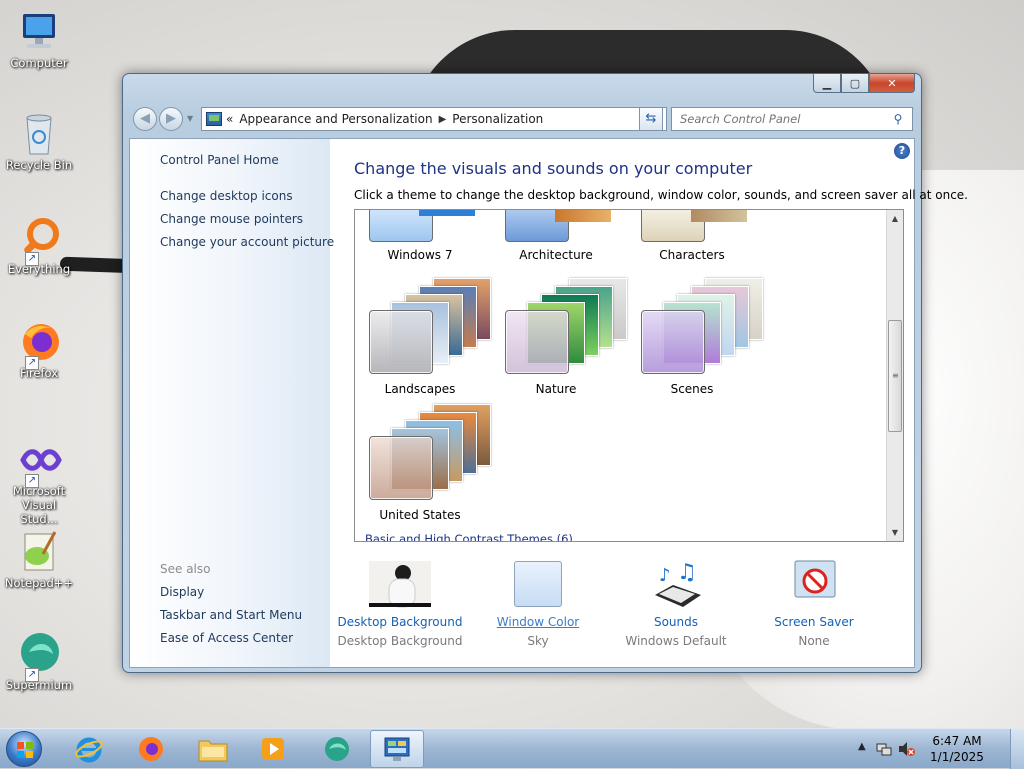  I want to click on sounds-setting: ♪ ♫ Sounds Windows Default, so click(676, 603).